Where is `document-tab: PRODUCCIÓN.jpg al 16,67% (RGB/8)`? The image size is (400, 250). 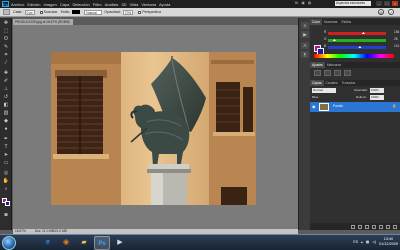 document-tab: PRODUCCIÓN.jpg al 16,67% (RGB/8) is located at coordinates (43, 22).